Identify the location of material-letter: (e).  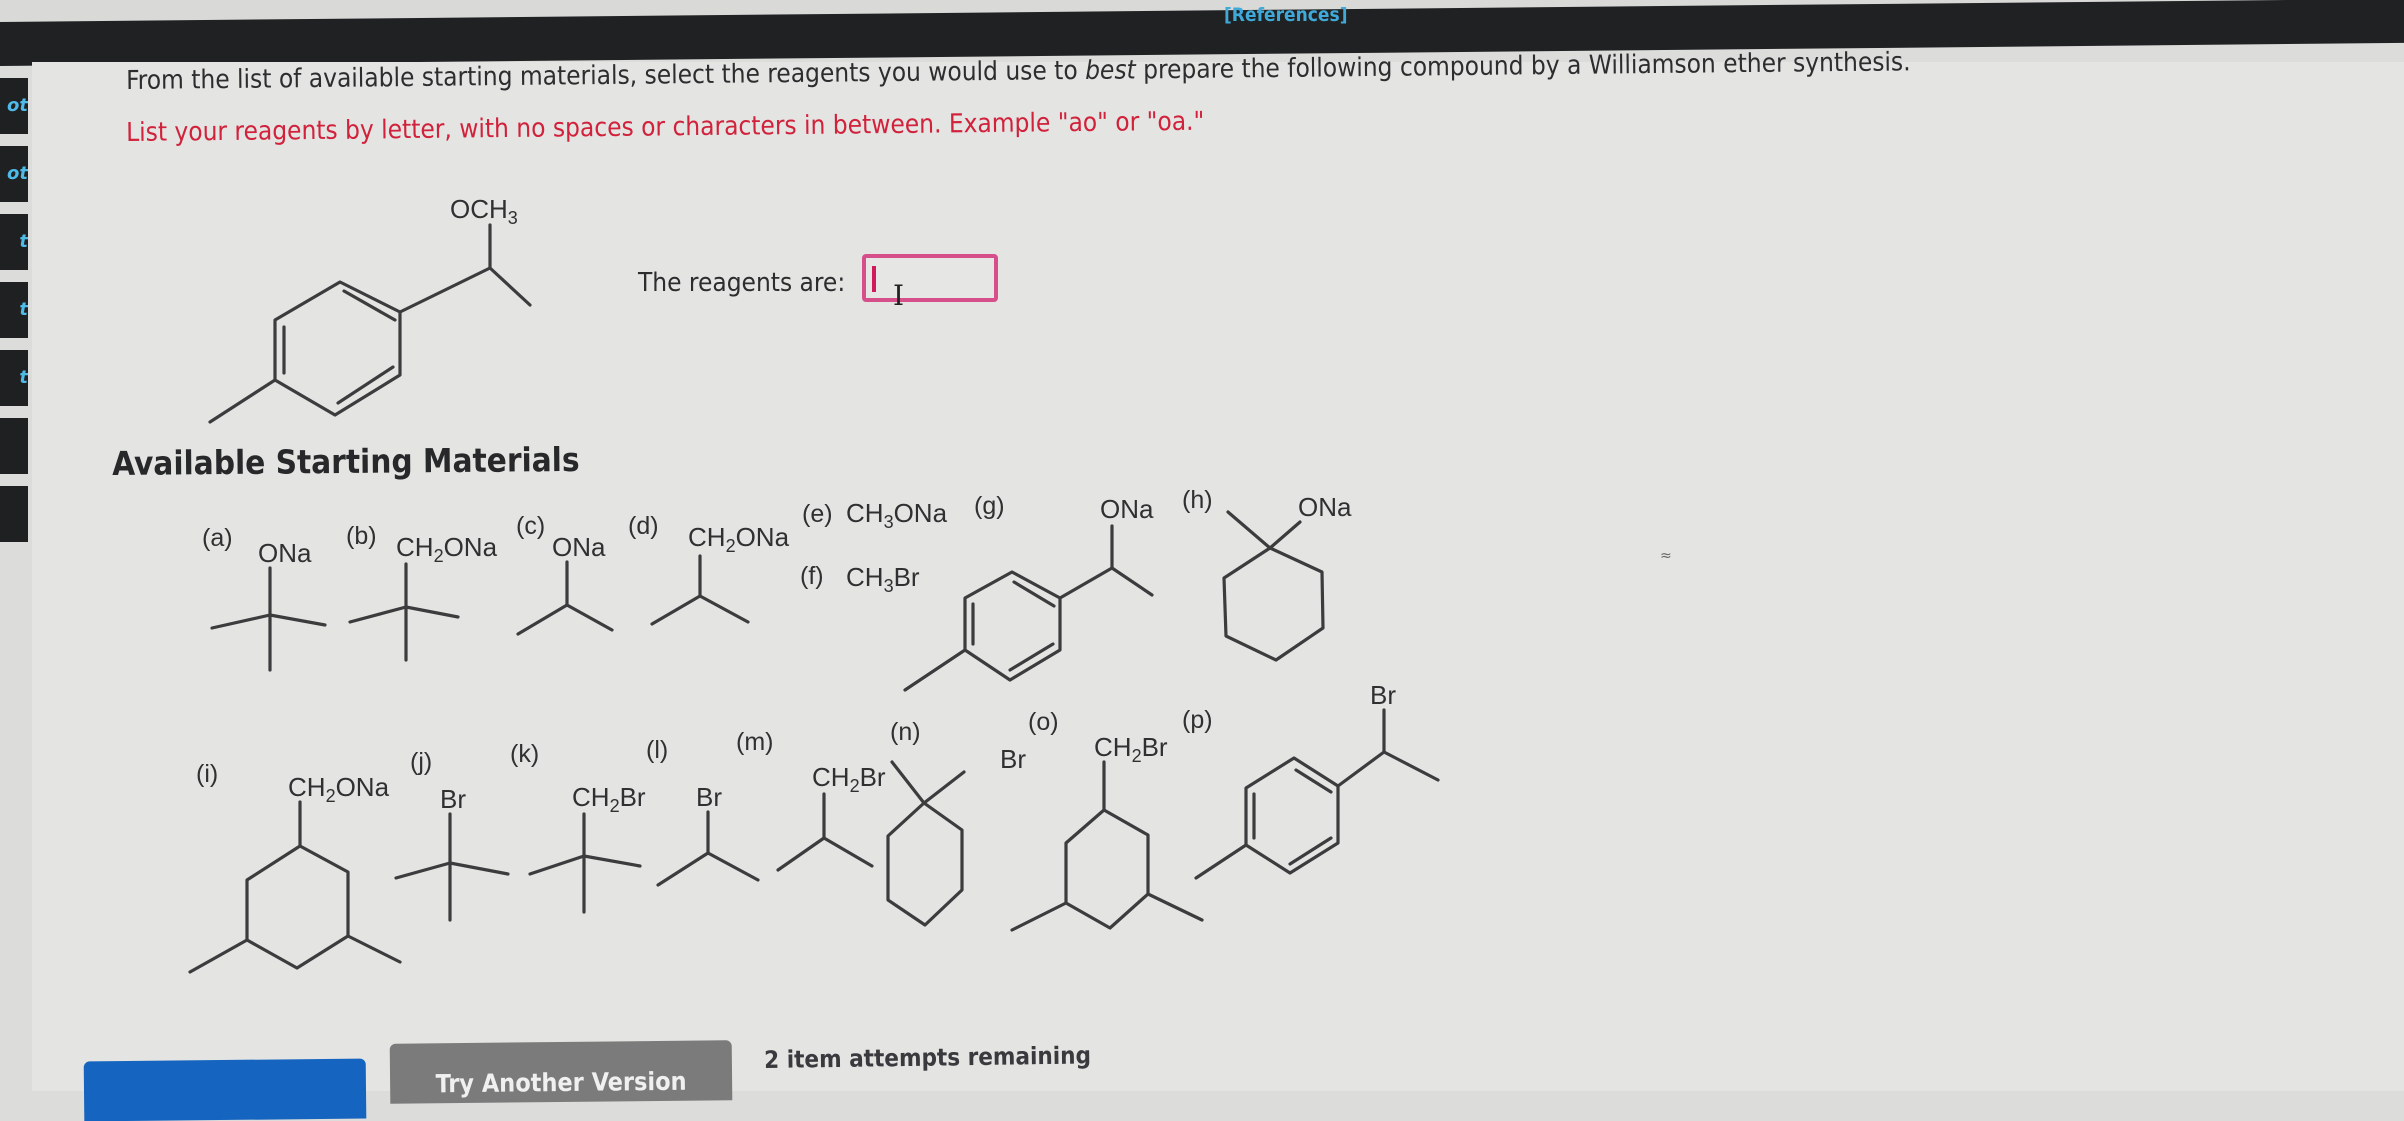
(817, 514).